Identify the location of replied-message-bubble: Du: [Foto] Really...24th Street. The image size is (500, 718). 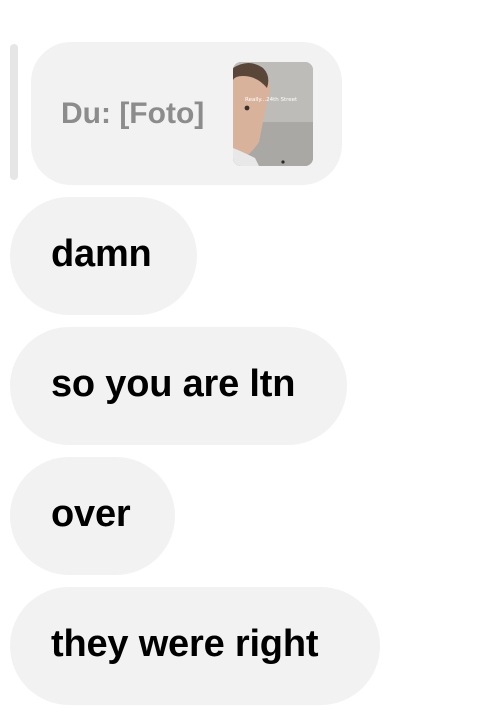
(186, 113).